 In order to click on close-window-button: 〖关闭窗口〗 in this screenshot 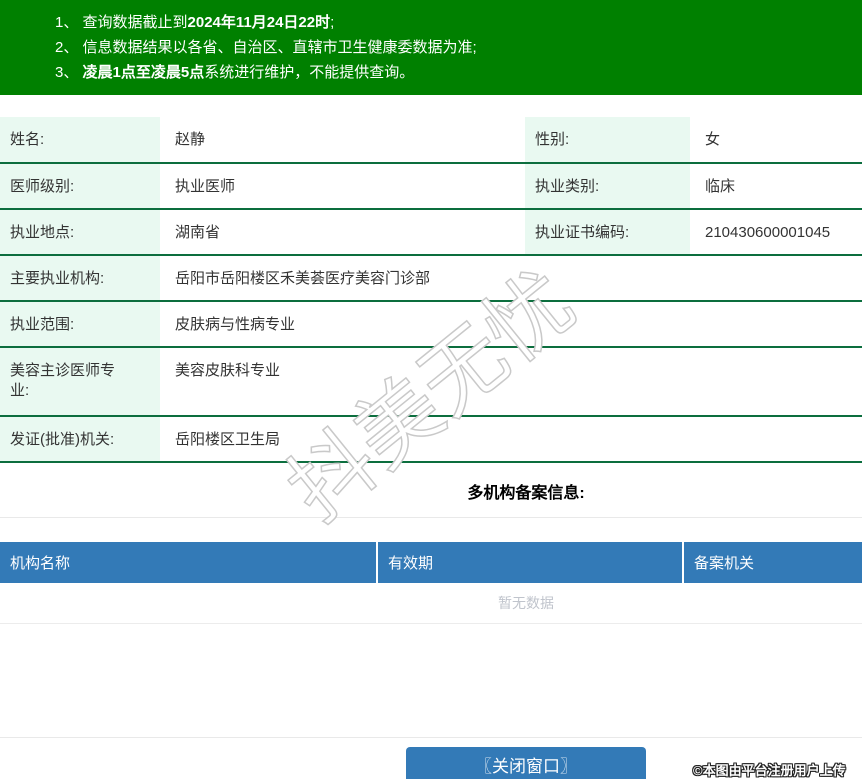, I will do `click(526, 763)`.